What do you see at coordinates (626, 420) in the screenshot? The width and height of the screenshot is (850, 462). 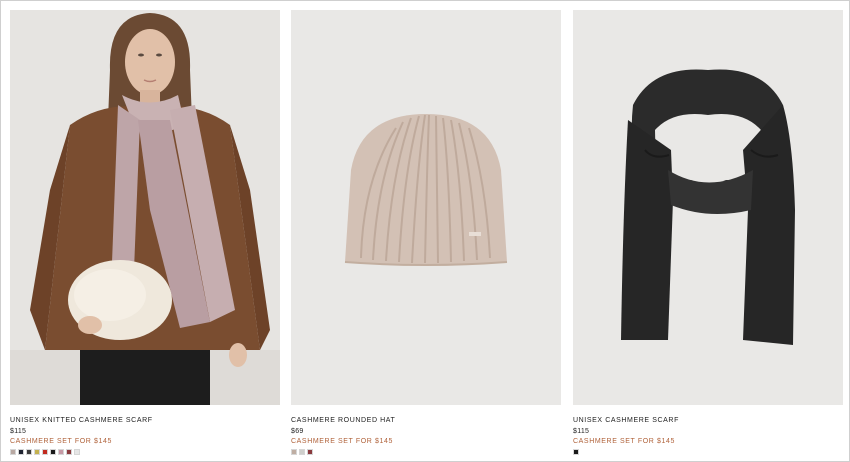 I see `product-title: UNISEX CASHMERE SCARF` at bounding box center [626, 420].